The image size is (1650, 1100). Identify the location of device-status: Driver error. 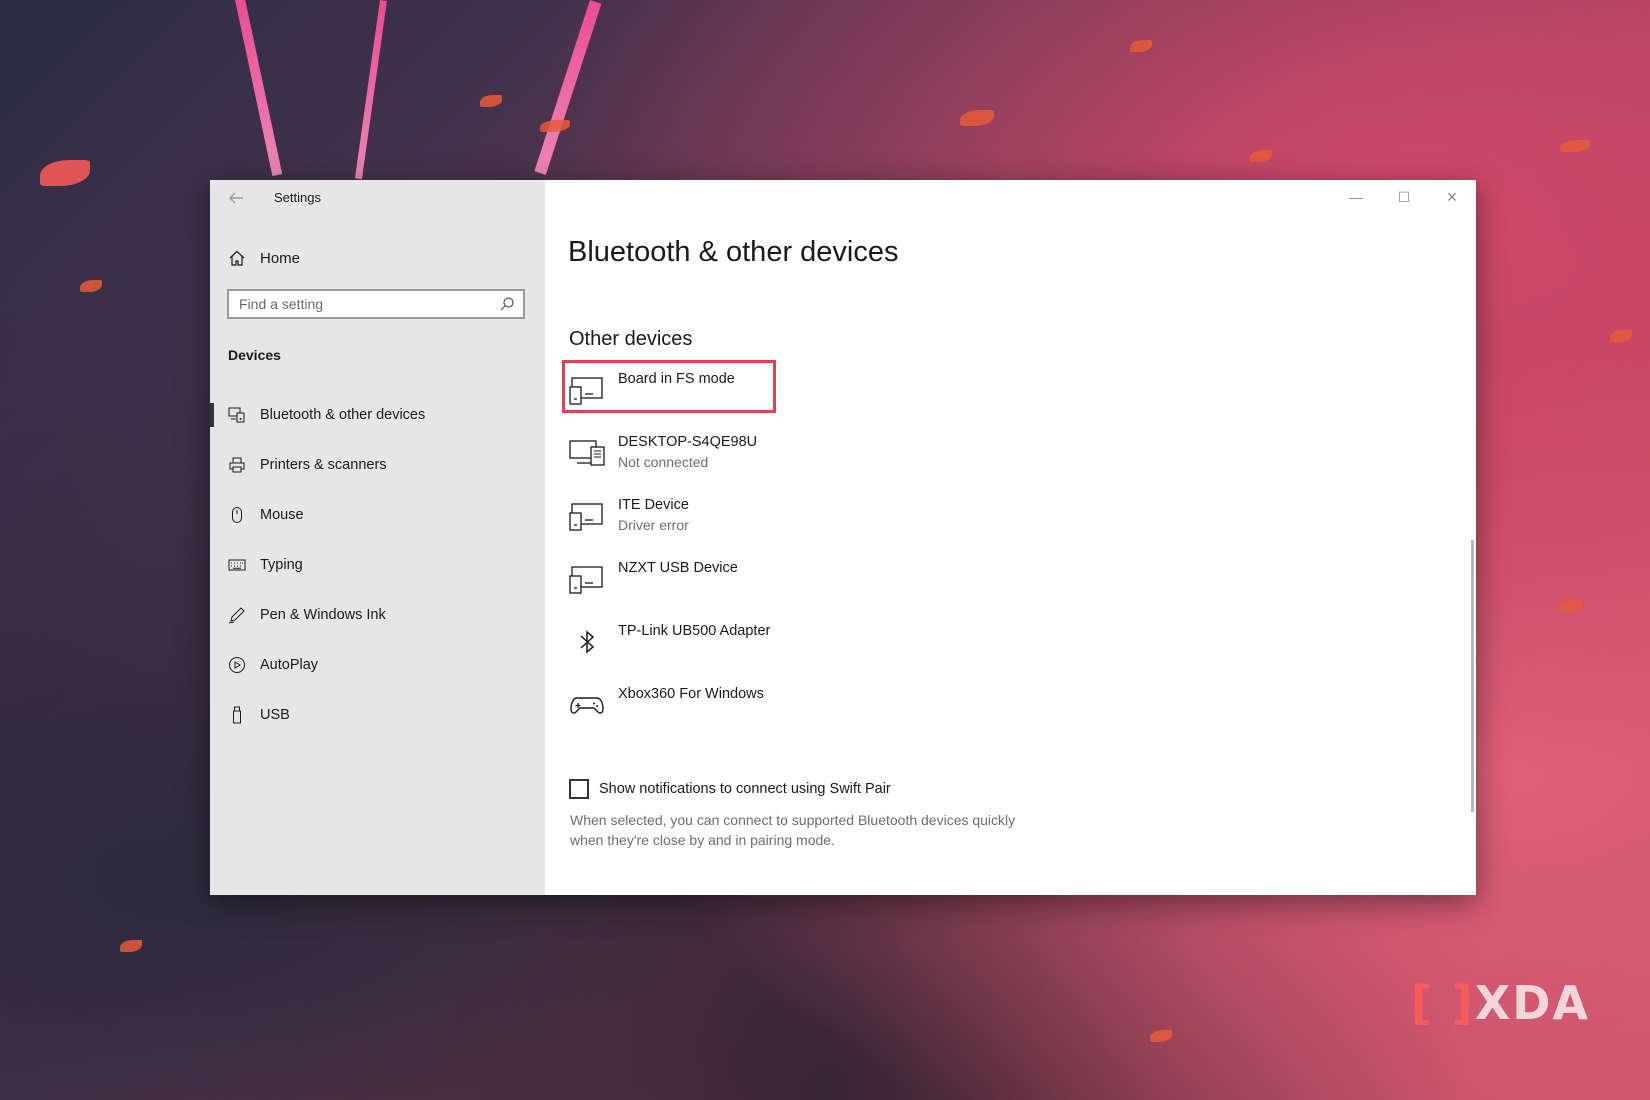
(653, 525).